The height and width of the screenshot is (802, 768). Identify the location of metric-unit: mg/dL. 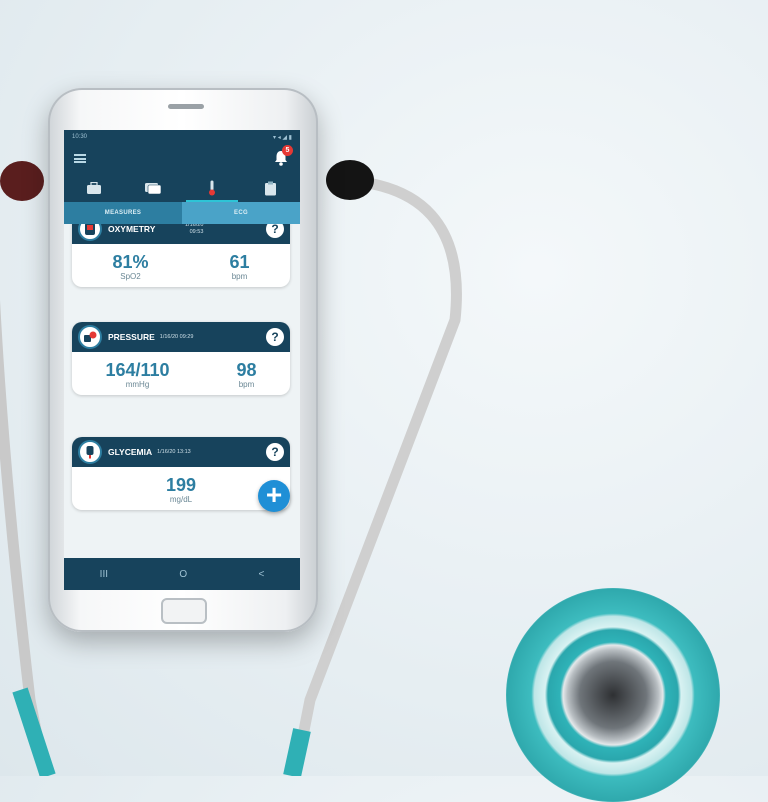
(181, 499).